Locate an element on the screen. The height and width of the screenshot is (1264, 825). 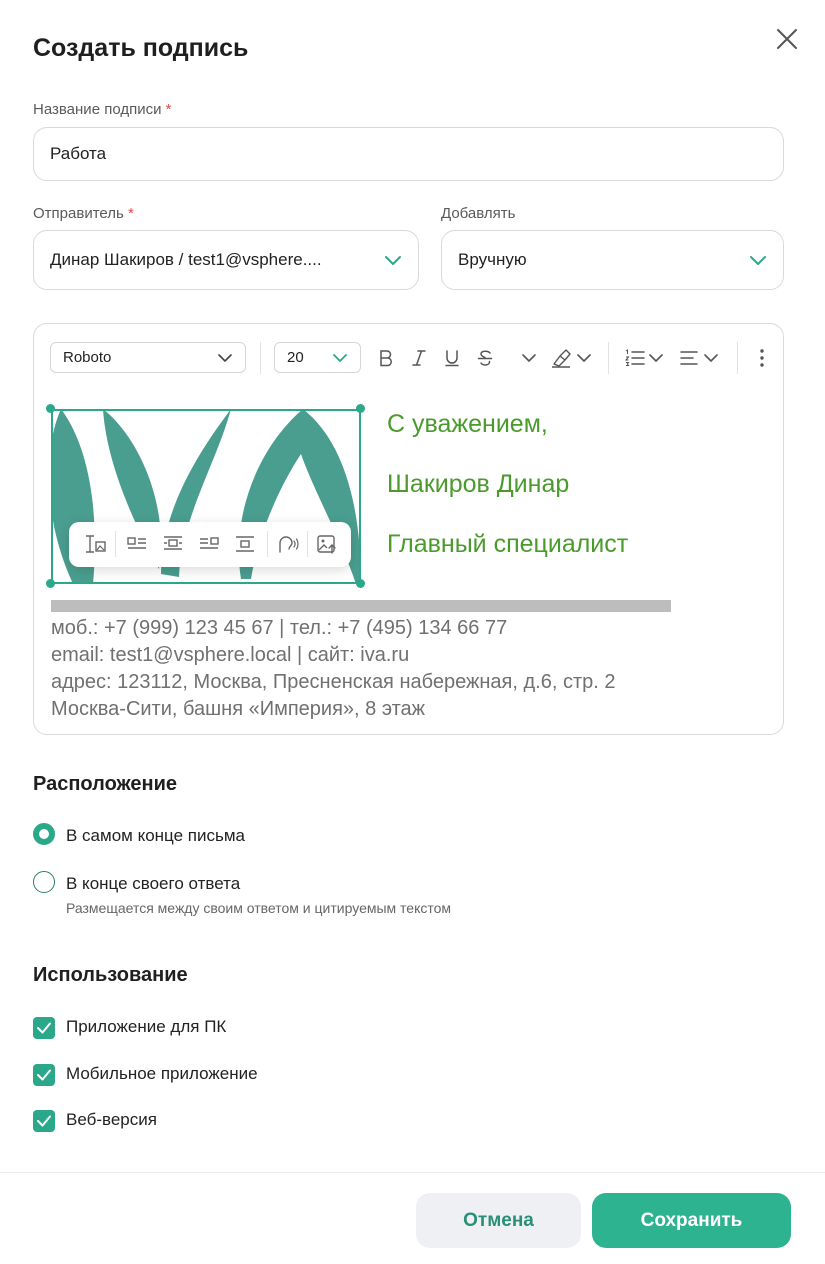
save-button: Сохранить is located at coordinates (691, 1220).